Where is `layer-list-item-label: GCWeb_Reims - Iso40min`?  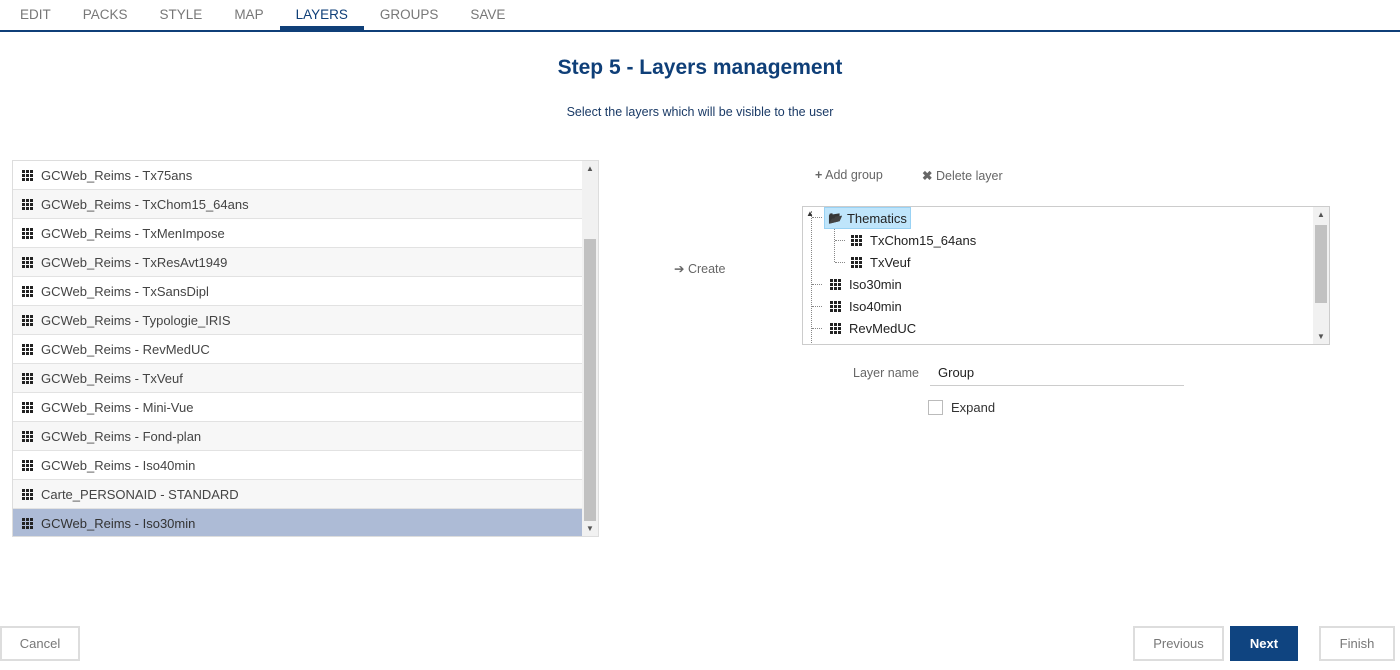 layer-list-item-label: GCWeb_Reims - Iso40min is located at coordinates (118, 465).